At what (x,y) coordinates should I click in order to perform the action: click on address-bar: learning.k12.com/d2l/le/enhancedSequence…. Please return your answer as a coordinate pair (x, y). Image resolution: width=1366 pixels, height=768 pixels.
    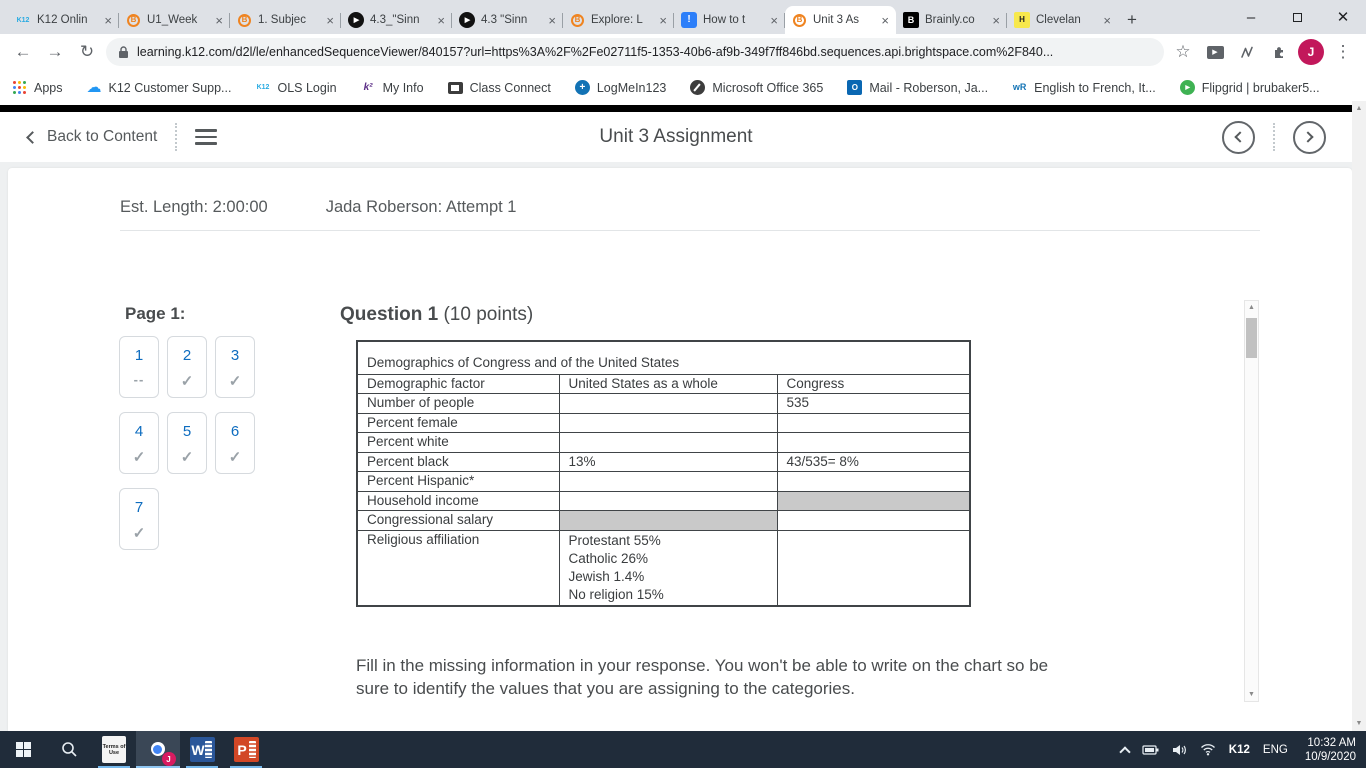
    Looking at the image, I should click on (635, 52).